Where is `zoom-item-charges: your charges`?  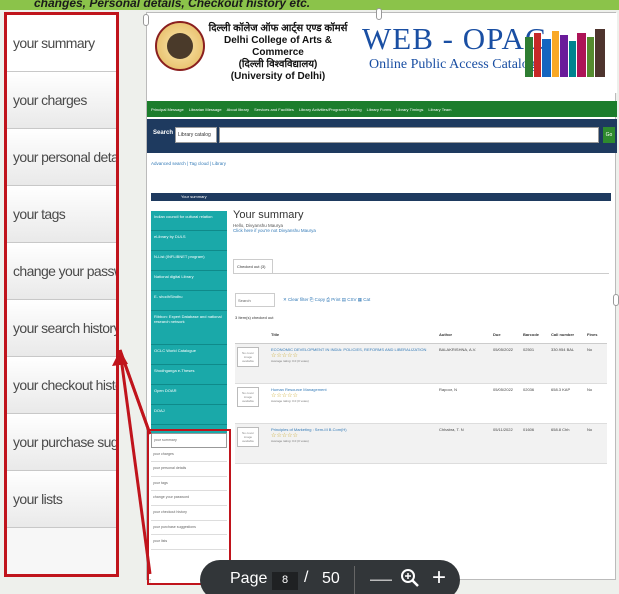
zoom-item-charges: your charges is located at coordinates (61, 100).